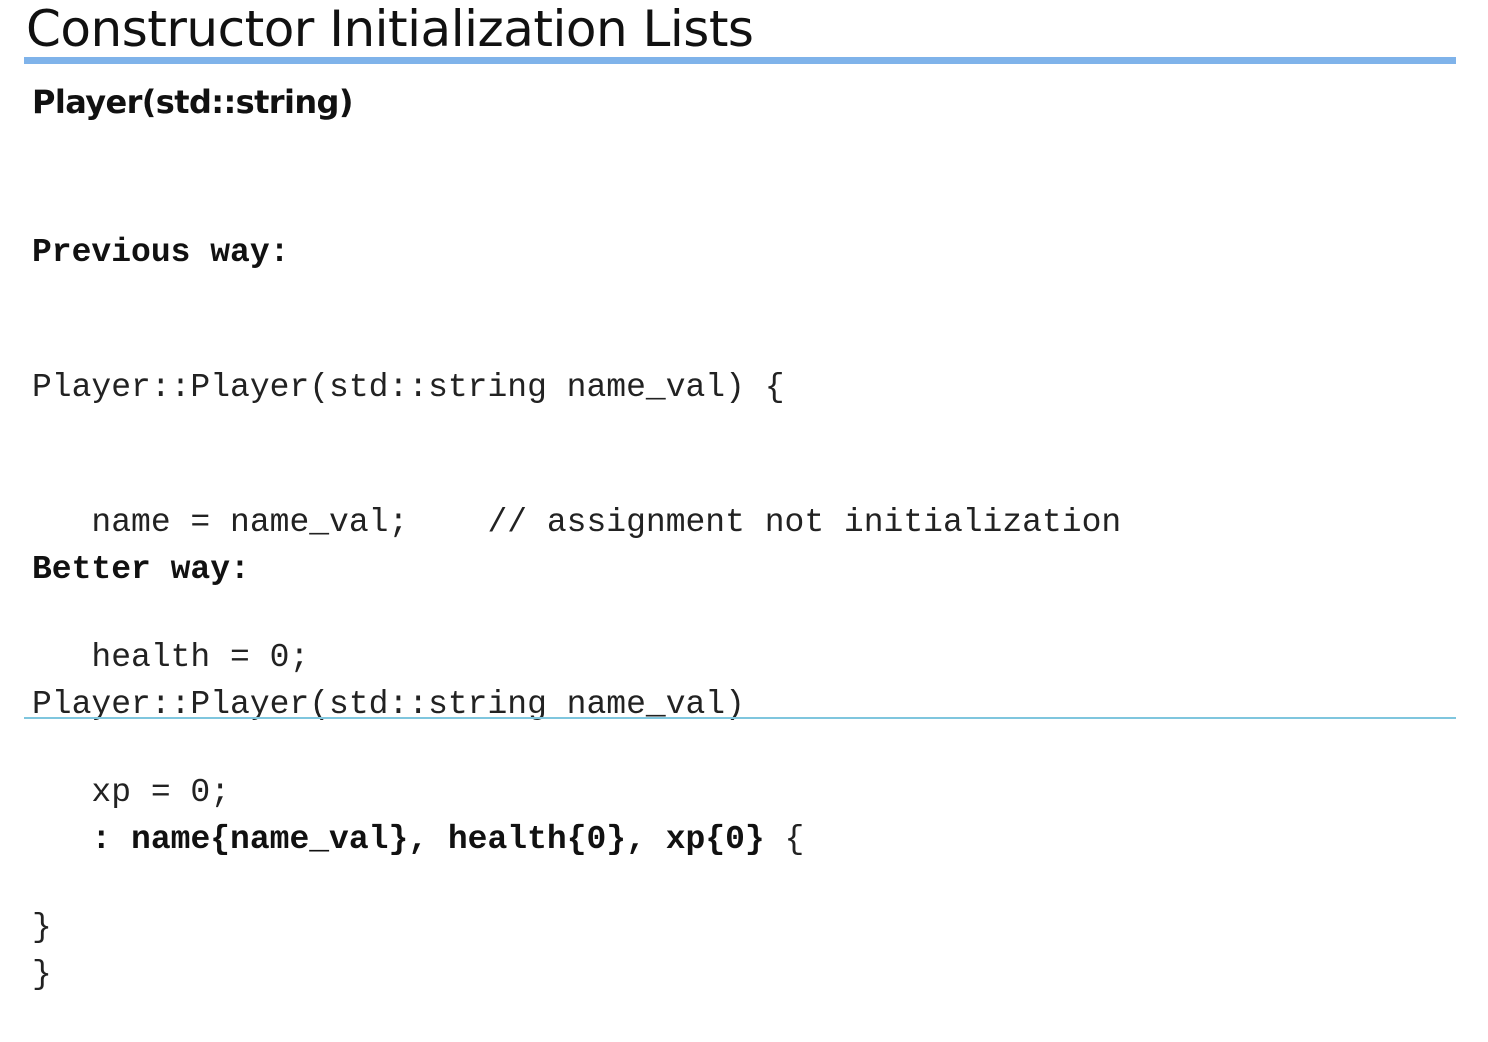 This screenshot has height=1042, width=1488. What do you see at coordinates (192, 102) in the screenshot?
I see `slide-subtitle: Player(std::string)` at bounding box center [192, 102].